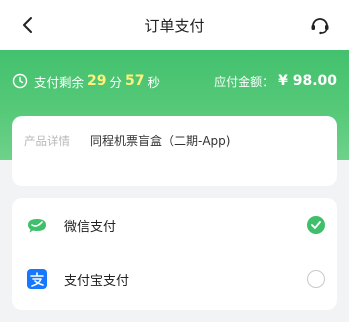 This screenshot has width=349, height=322. I want to click on payment-method-wechat: 微信支付, so click(174, 225).